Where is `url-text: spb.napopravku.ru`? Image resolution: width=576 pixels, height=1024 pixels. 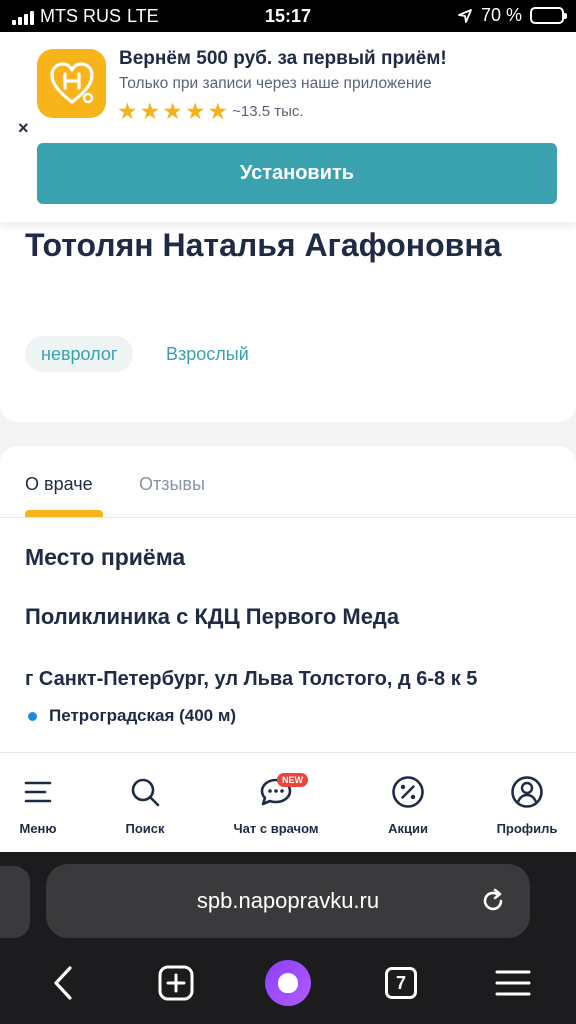
url-text: spb.napopravku.ru is located at coordinates (288, 900).